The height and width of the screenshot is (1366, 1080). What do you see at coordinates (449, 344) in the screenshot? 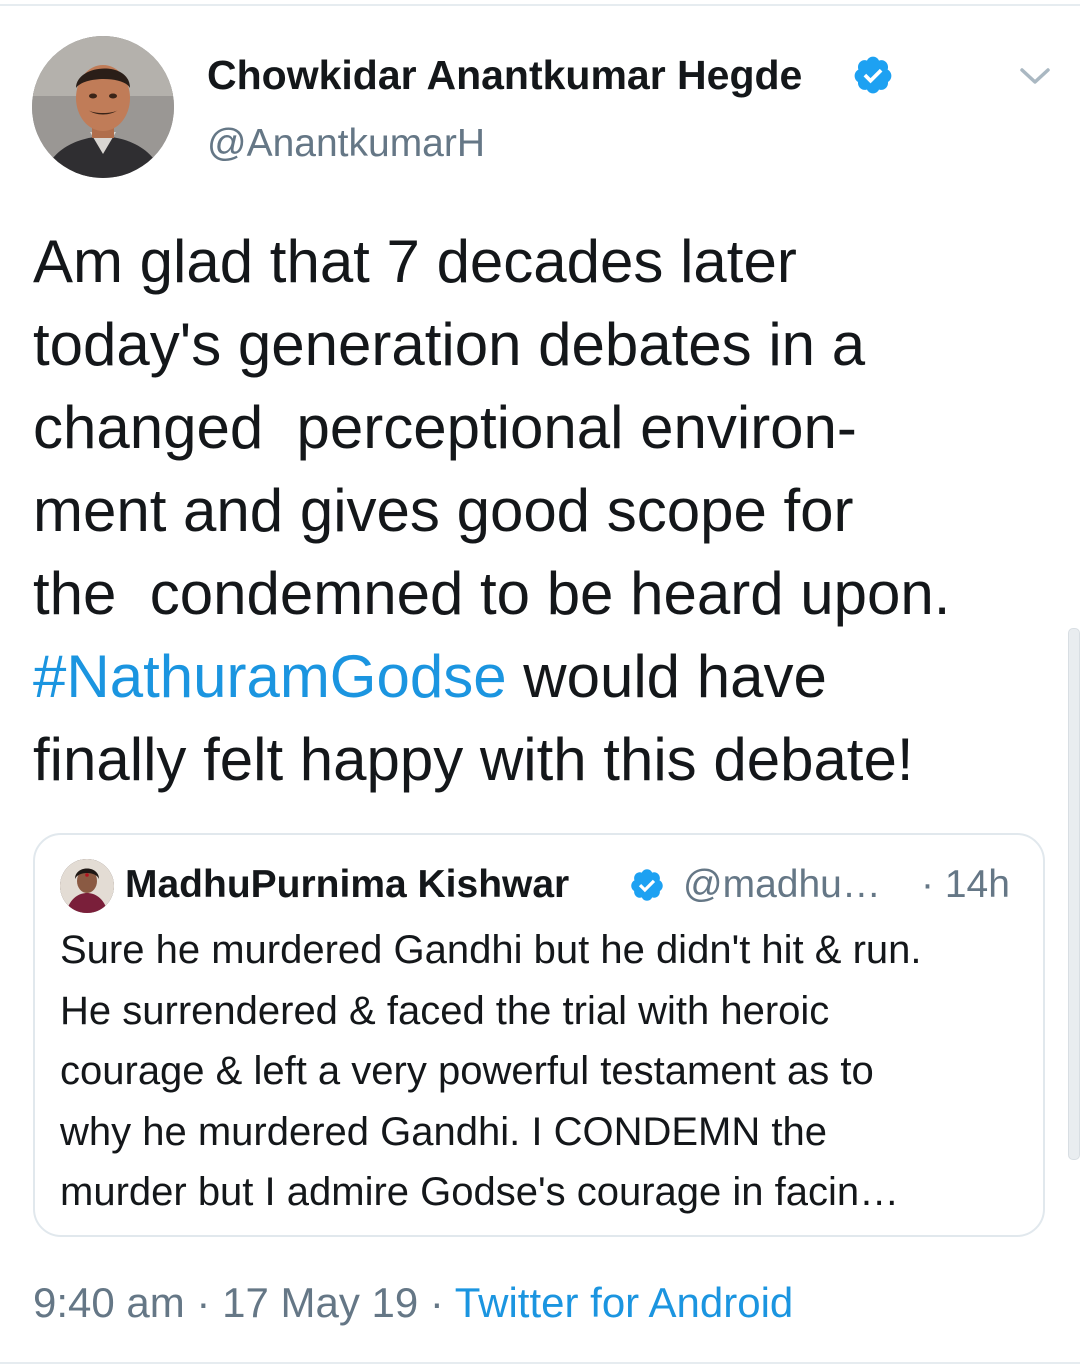
I see `tweet-text-line: today's generation debates in a` at bounding box center [449, 344].